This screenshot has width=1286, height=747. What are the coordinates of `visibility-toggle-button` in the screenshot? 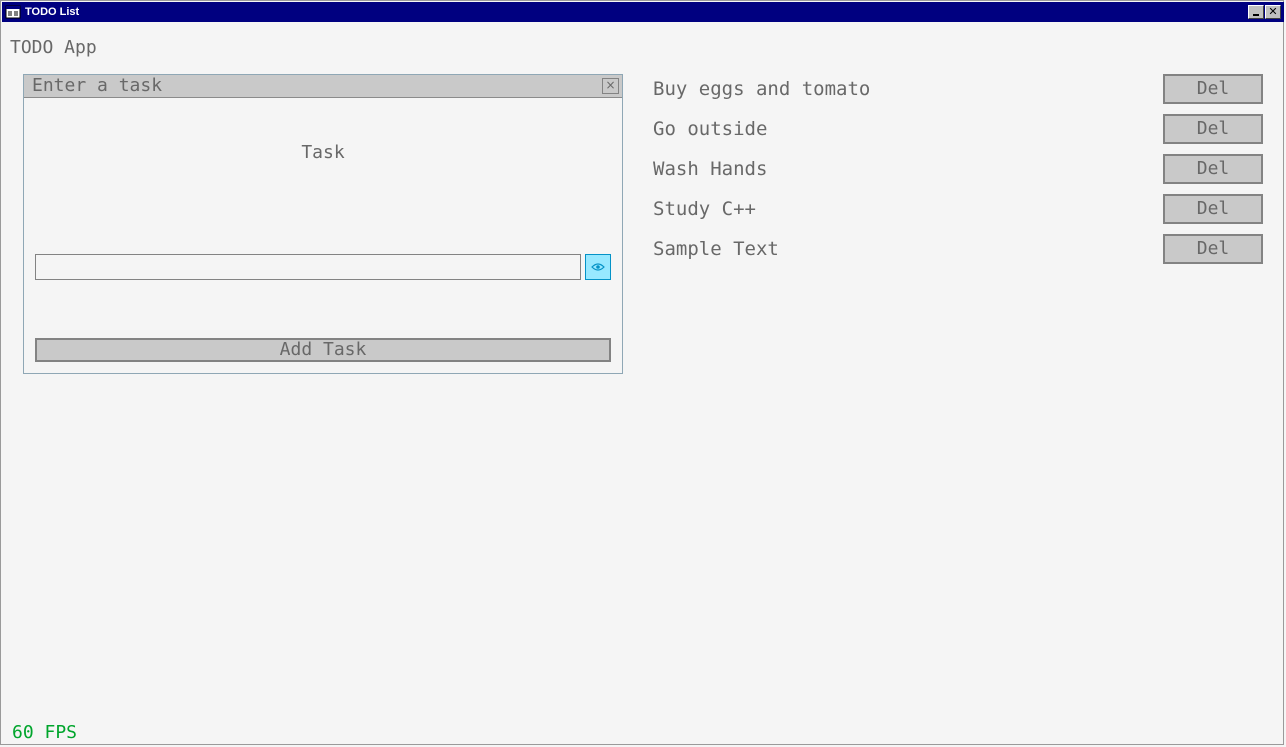 It's located at (598, 267).